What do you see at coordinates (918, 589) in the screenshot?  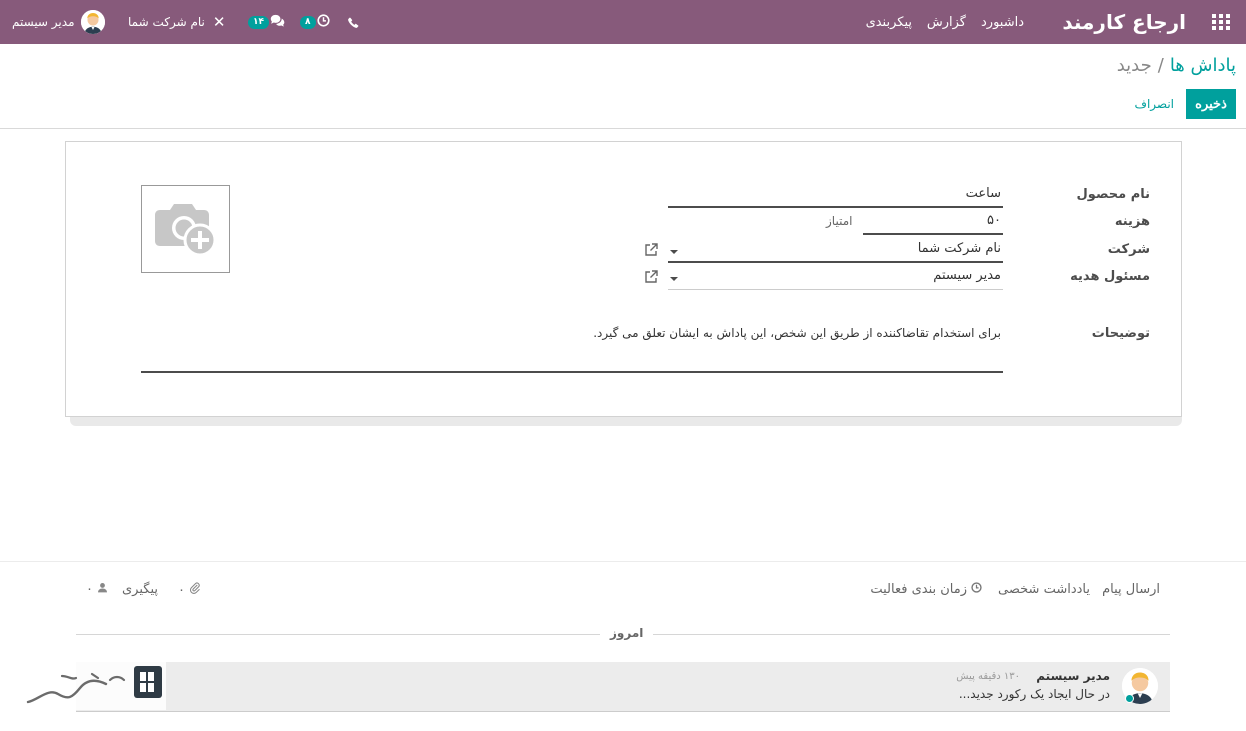 I see `schedule-activity-label: زمان بندی فعالیت` at bounding box center [918, 589].